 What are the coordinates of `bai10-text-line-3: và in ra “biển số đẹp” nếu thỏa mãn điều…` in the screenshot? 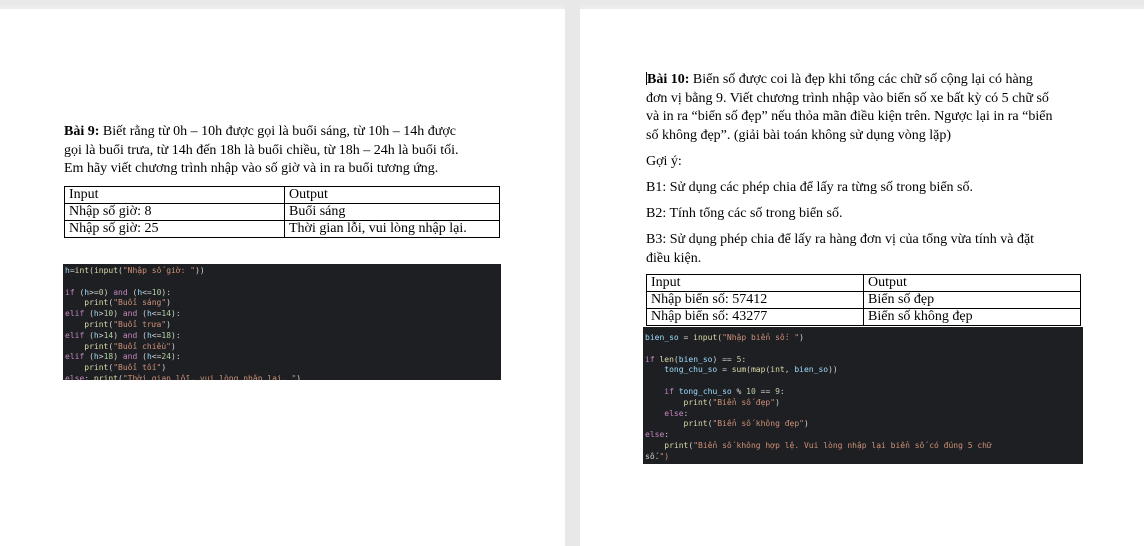 It's located at (849, 116).